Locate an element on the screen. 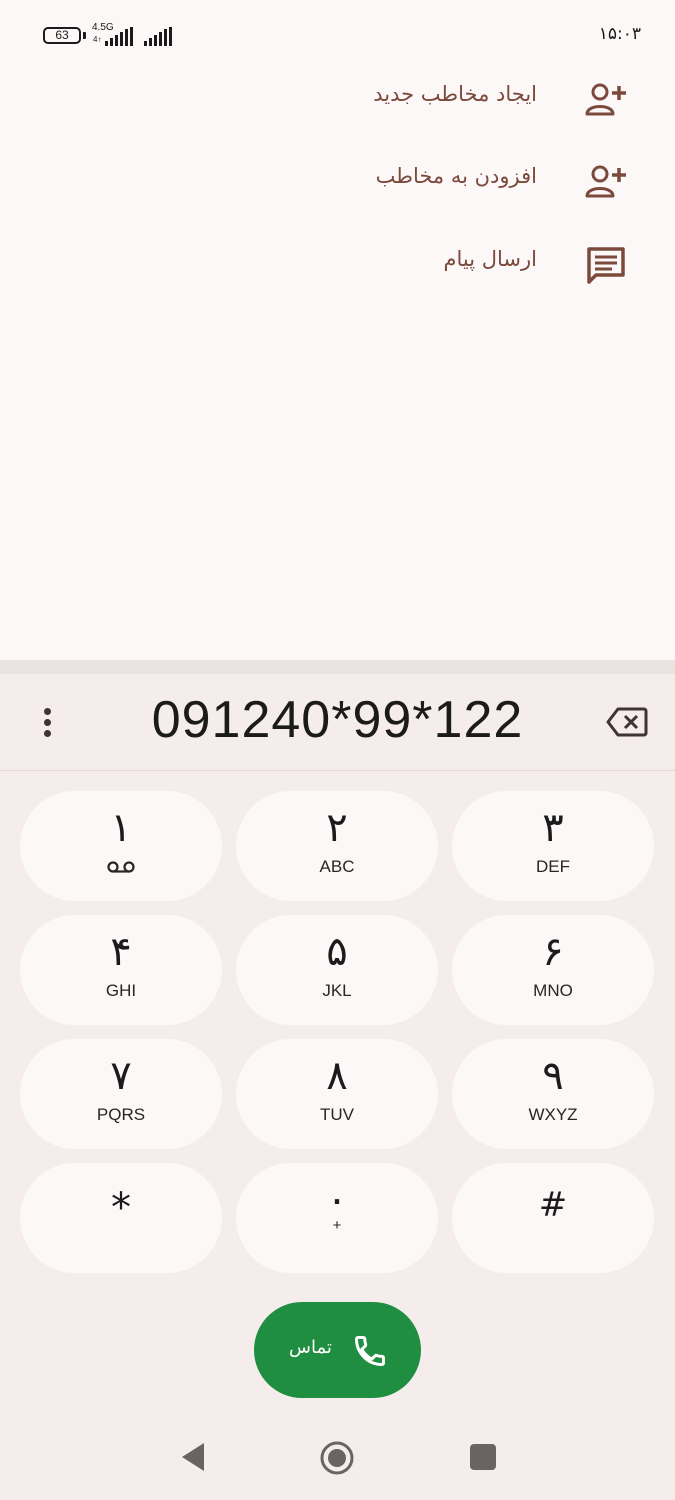 The image size is (675, 1500). action-label: ارسال پیام is located at coordinates (490, 259).